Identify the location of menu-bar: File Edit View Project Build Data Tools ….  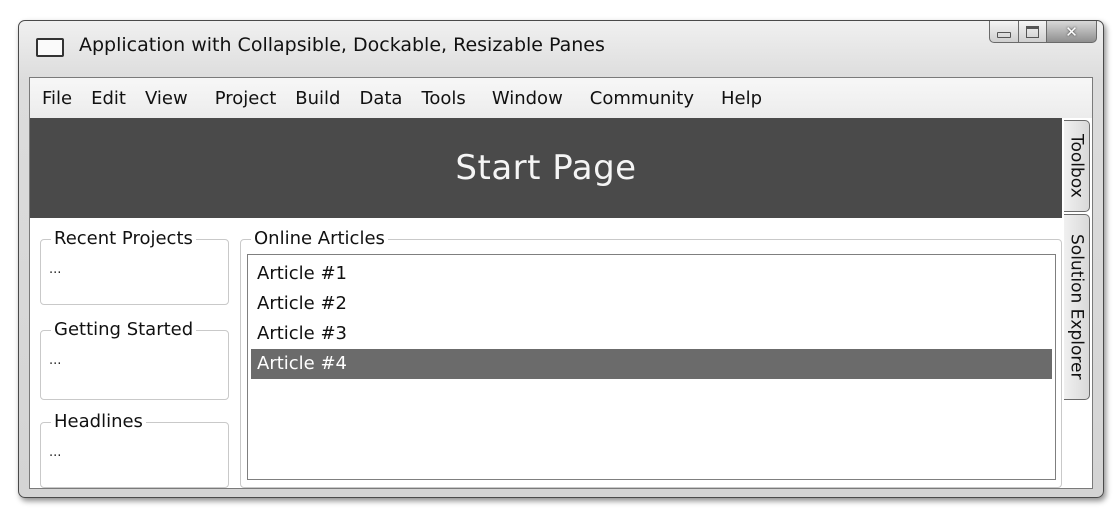
(561, 98).